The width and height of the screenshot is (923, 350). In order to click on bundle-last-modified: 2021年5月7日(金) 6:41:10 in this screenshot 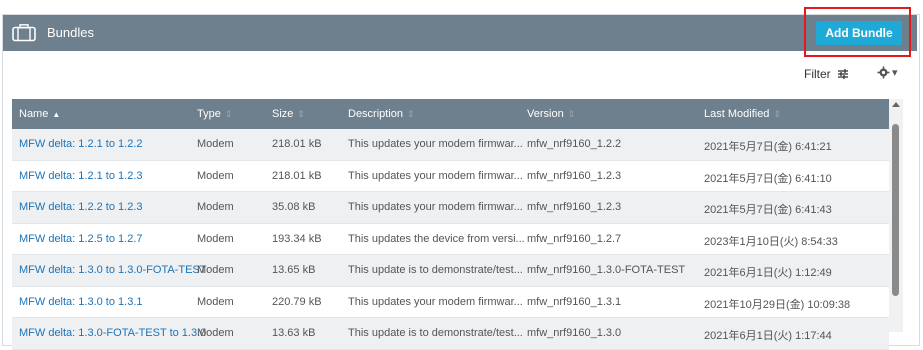, I will do `click(768, 178)`.